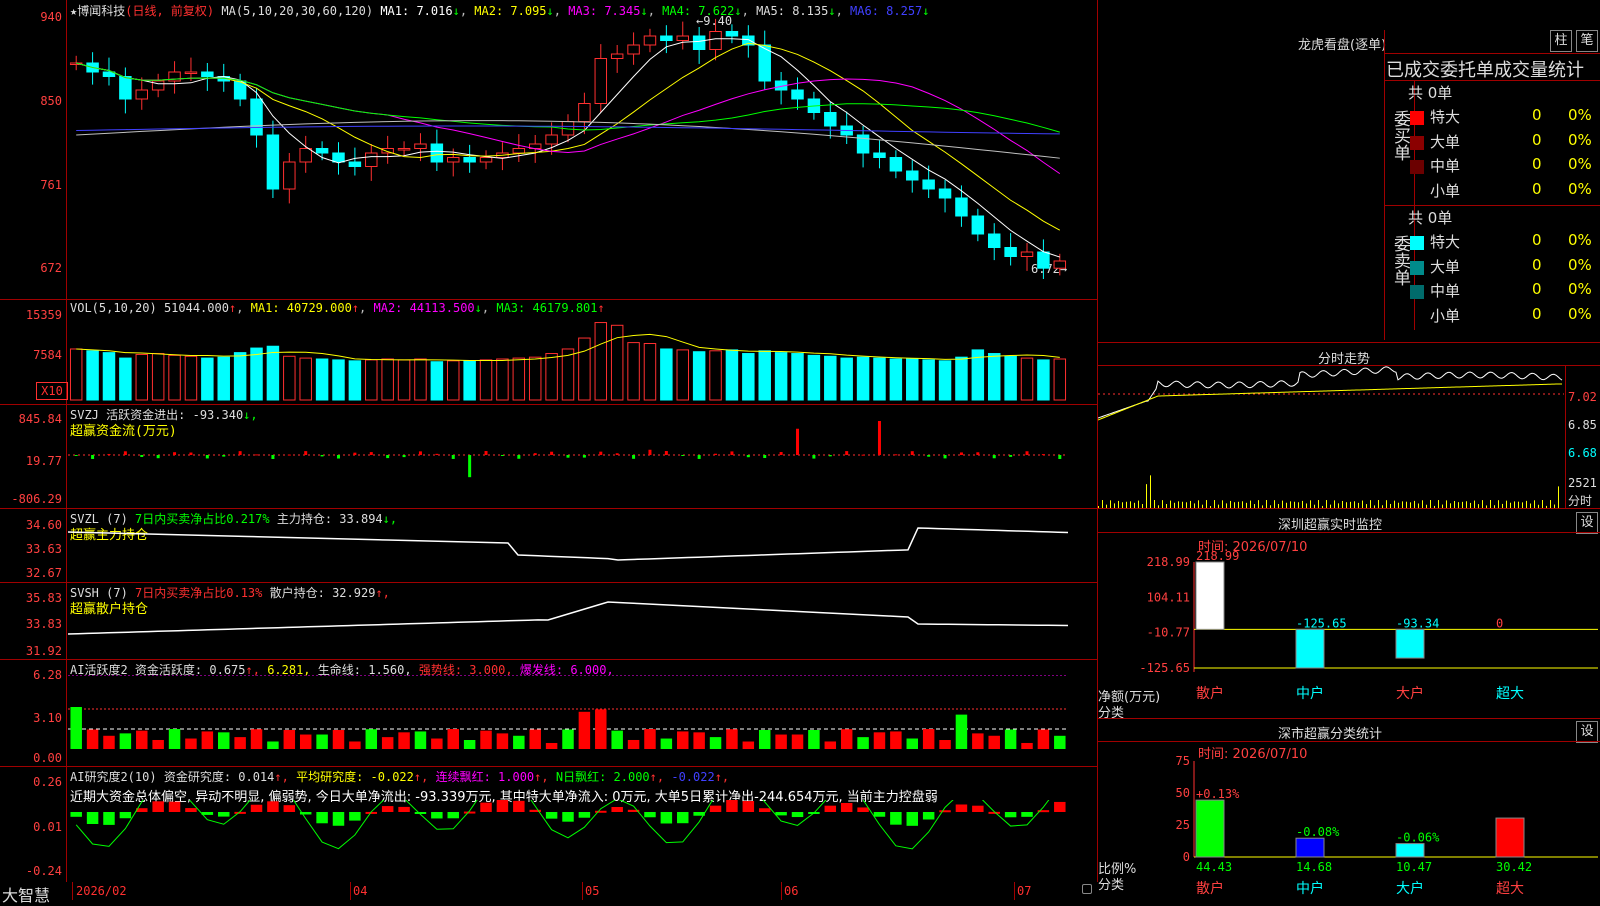 The height and width of the screenshot is (906, 1600). What do you see at coordinates (52, 391) in the screenshot?
I see `vol-unit-button: X10` at bounding box center [52, 391].